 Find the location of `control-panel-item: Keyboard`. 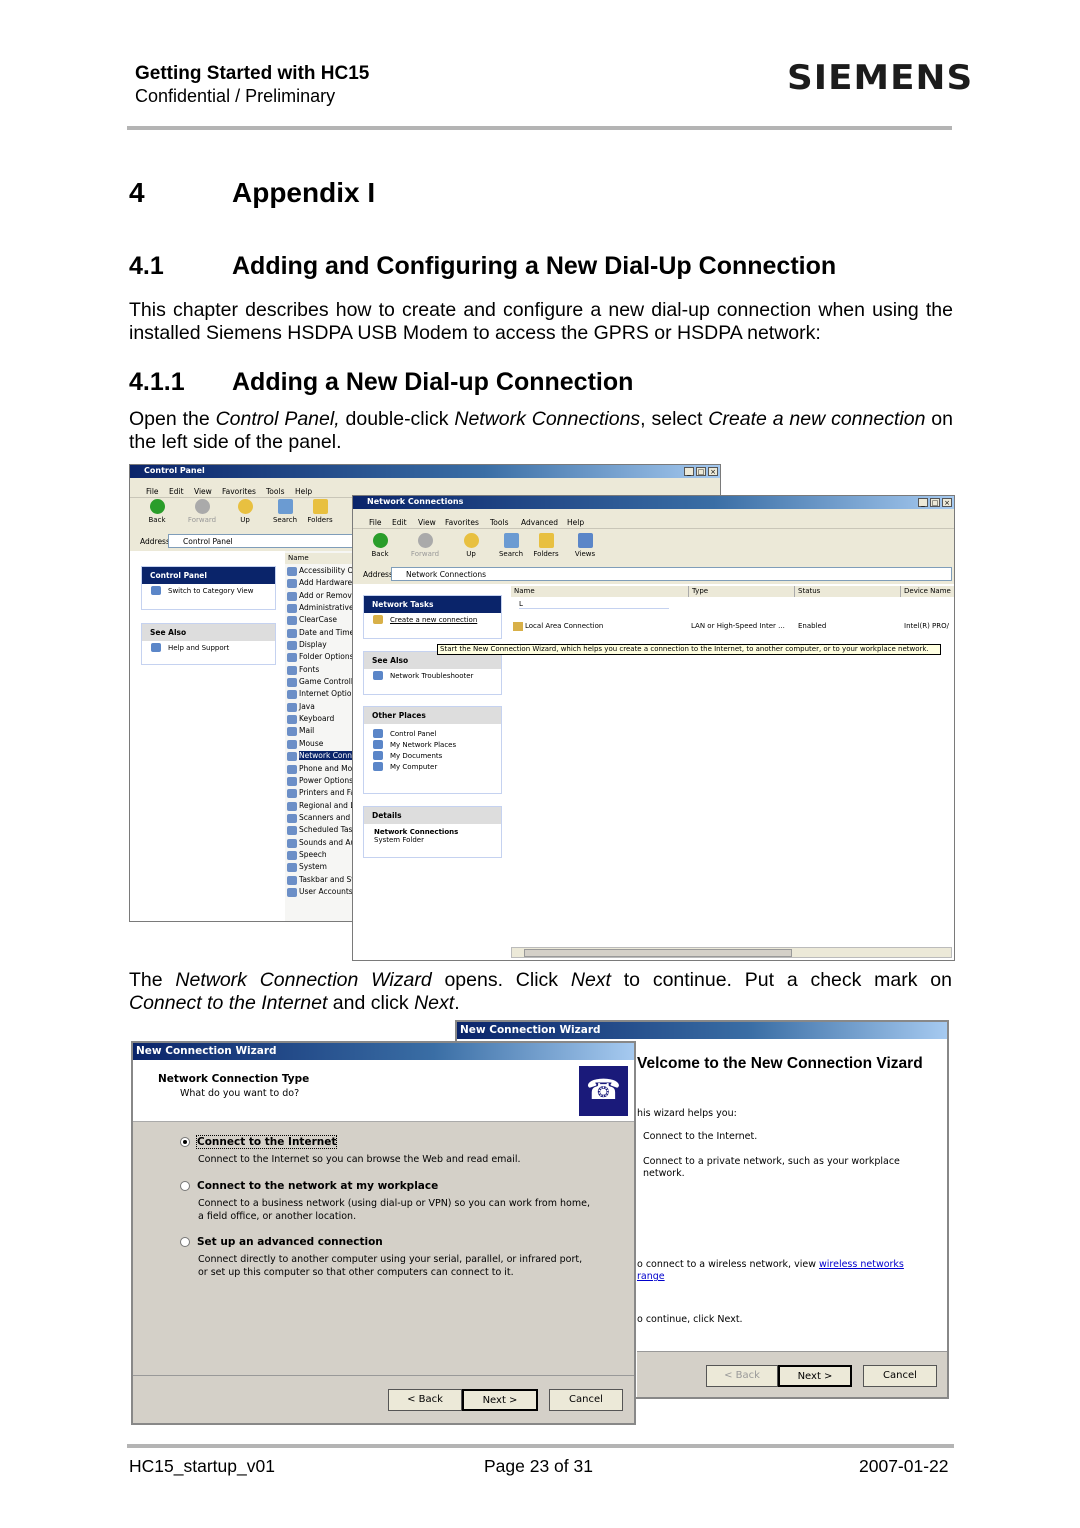

control-panel-item: Keyboard is located at coordinates (320, 720).